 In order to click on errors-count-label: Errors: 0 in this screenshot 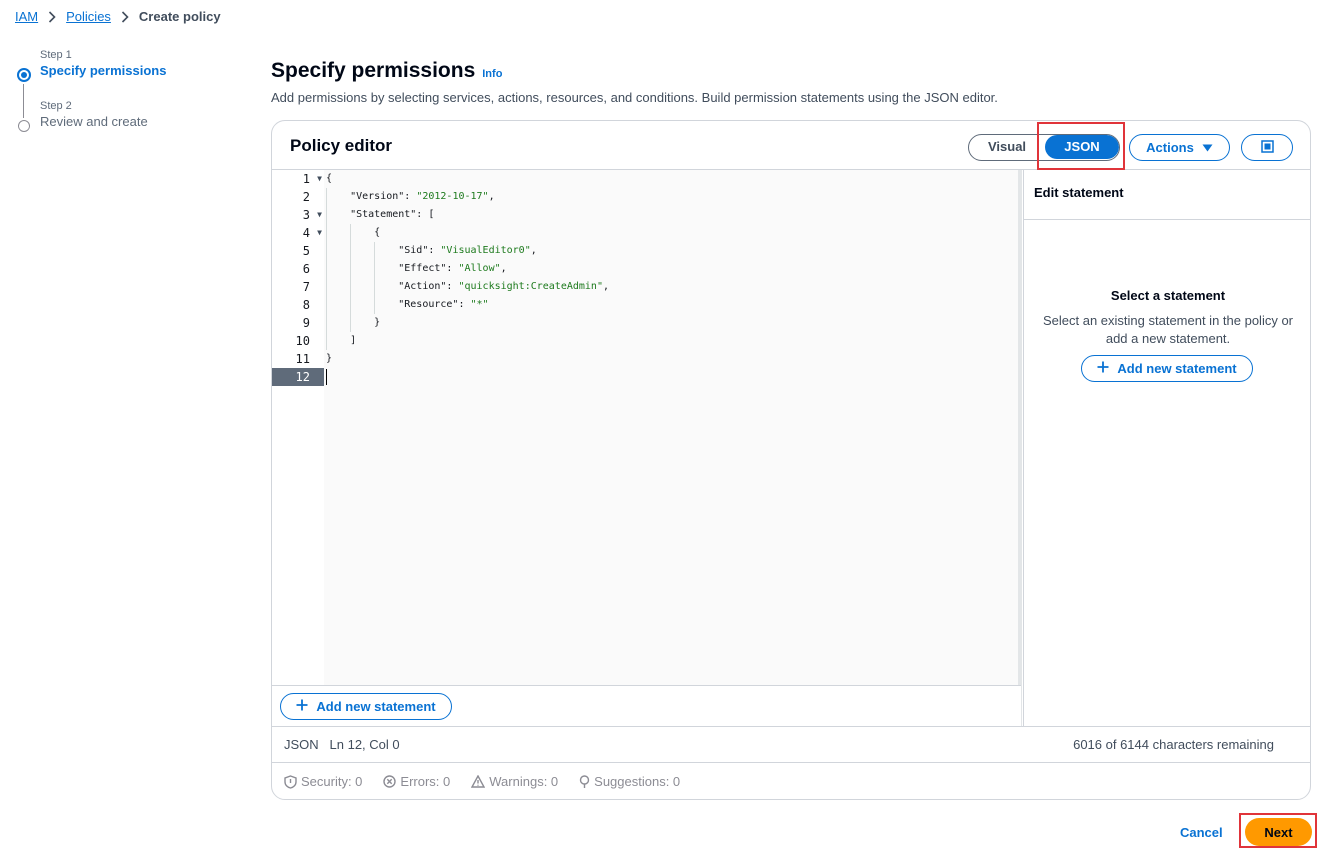, I will do `click(425, 781)`.